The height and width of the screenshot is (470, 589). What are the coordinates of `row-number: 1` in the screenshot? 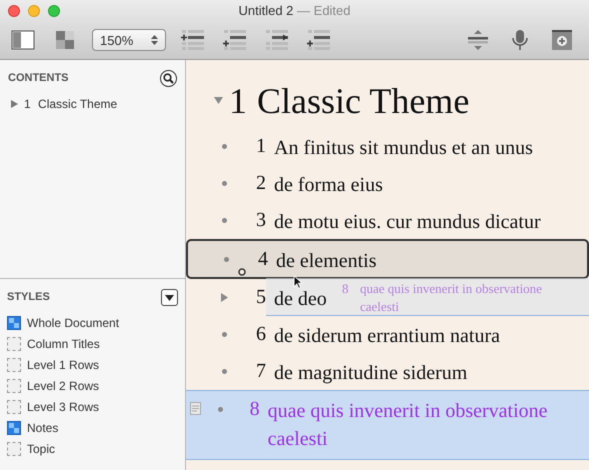 It's located at (260, 146).